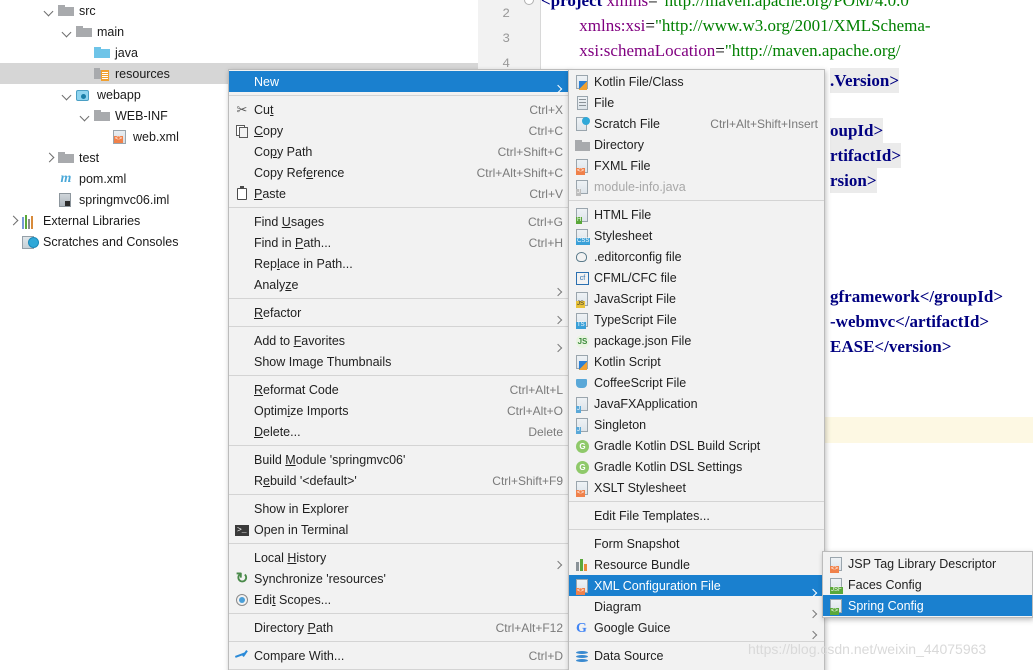 The width and height of the screenshot is (1033, 670). Describe the element at coordinates (638, 256) in the screenshot. I see `menu-item-label: .editorconfig file` at that location.